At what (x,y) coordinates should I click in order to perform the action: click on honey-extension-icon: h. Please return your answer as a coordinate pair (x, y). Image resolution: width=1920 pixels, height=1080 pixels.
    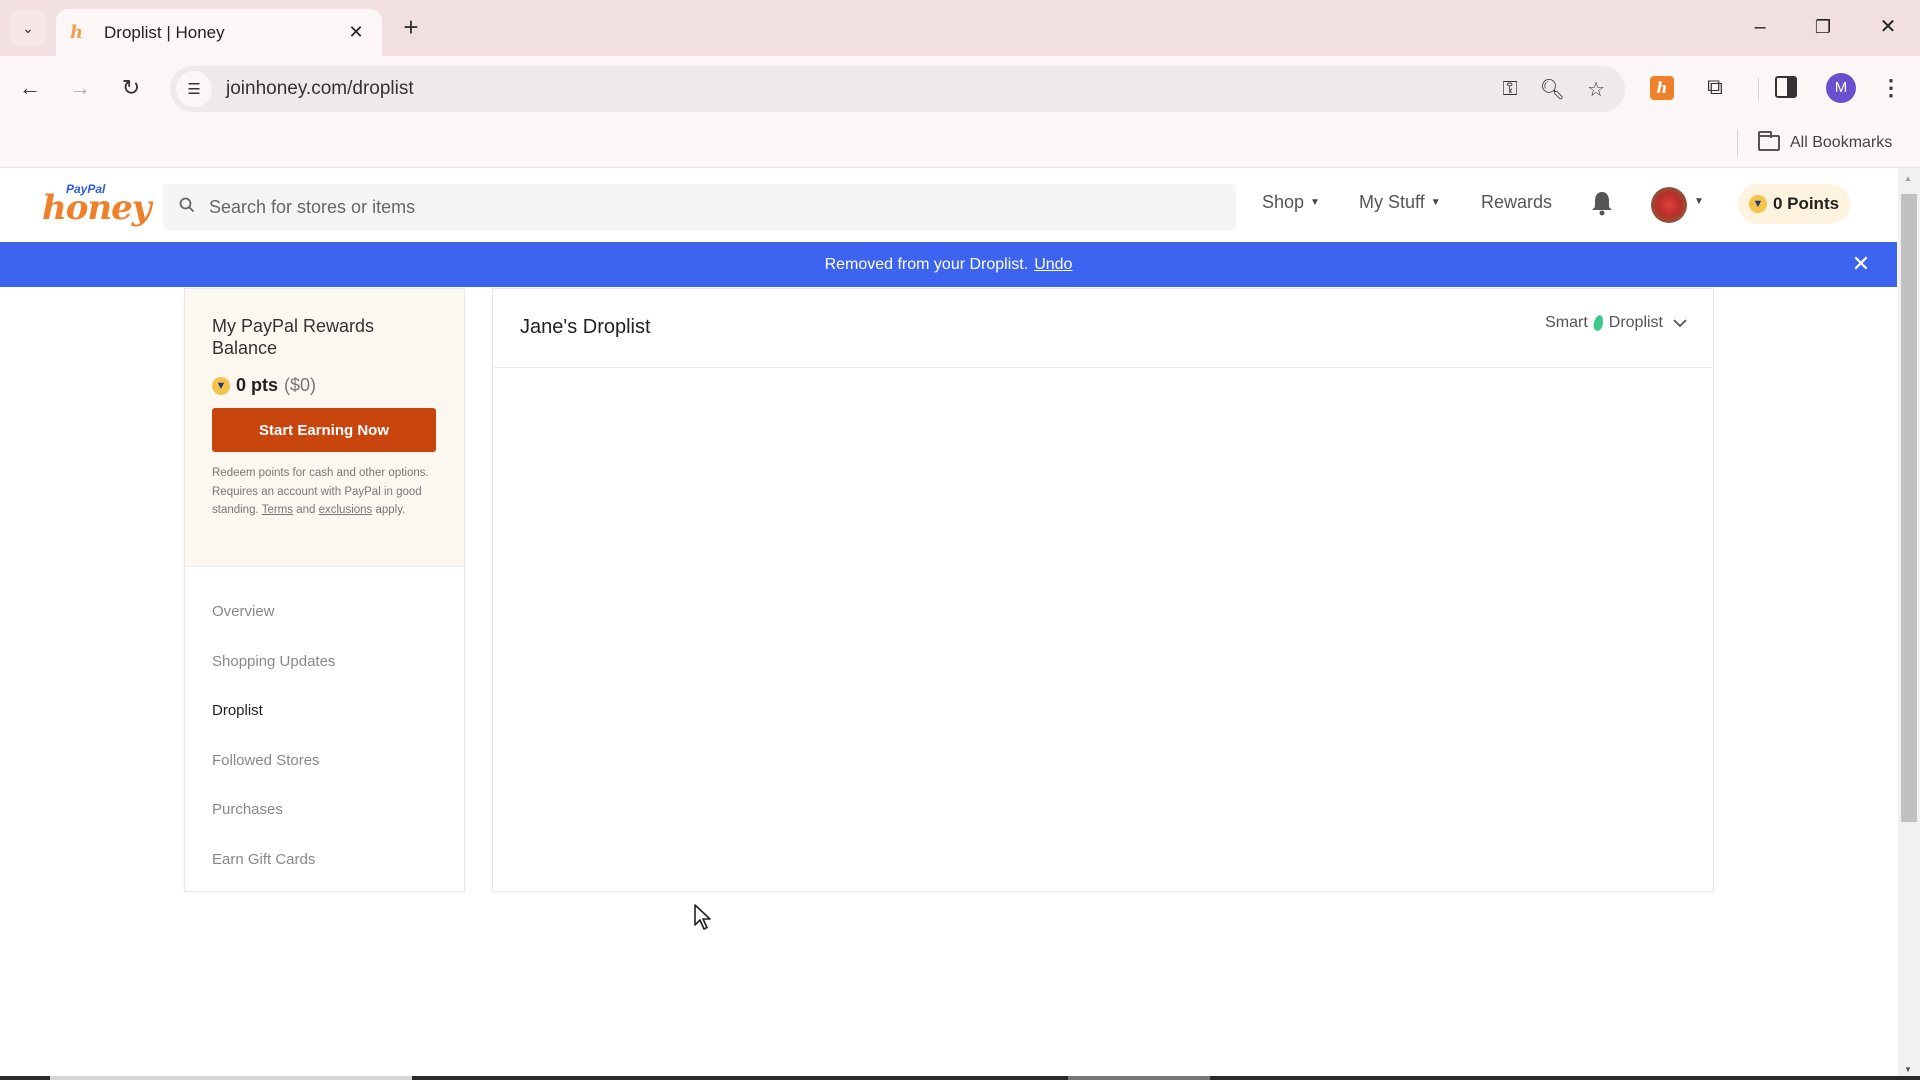
    Looking at the image, I should click on (1662, 88).